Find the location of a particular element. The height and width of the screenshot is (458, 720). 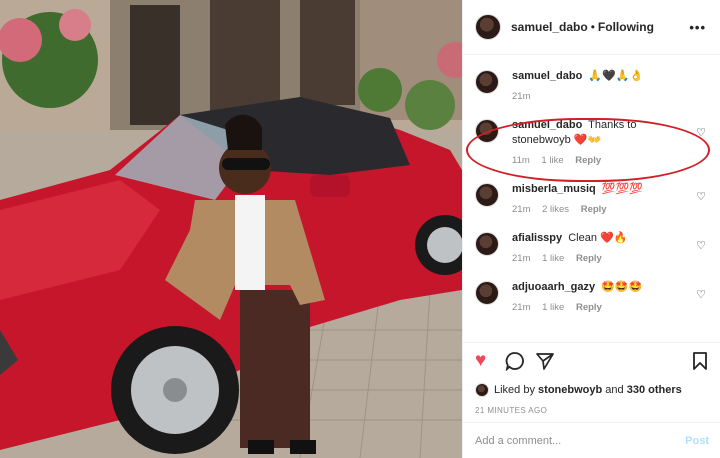

comment-meta: 11m 1 like Reply is located at coordinates (602, 160).